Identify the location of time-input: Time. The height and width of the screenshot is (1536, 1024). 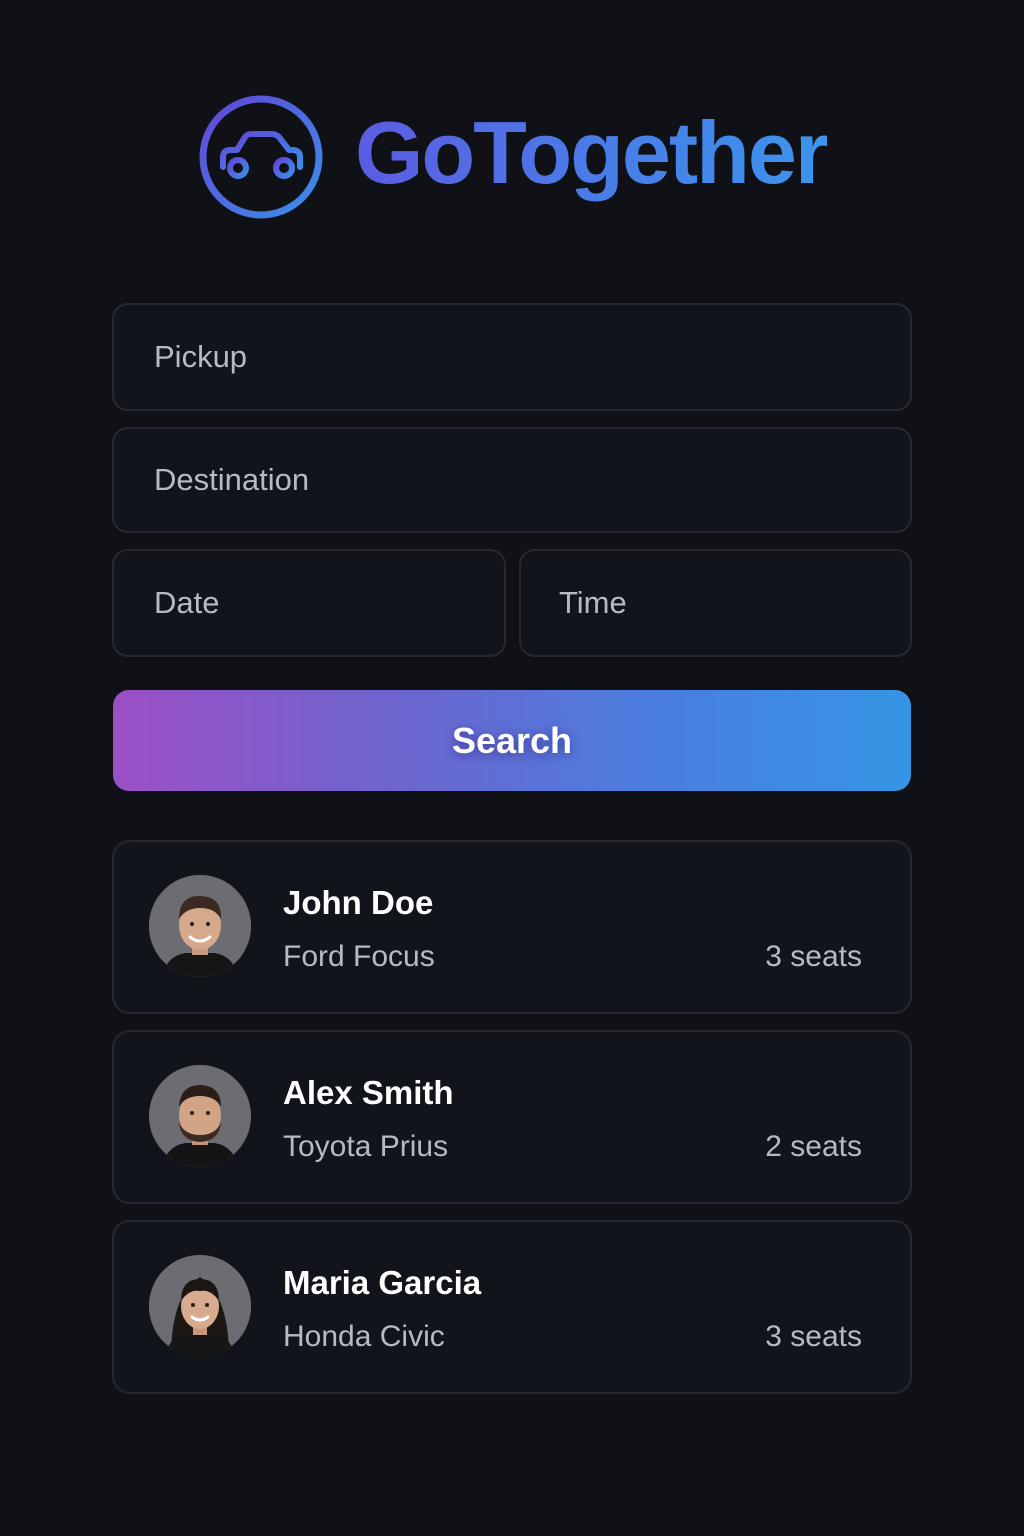
(715, 603).